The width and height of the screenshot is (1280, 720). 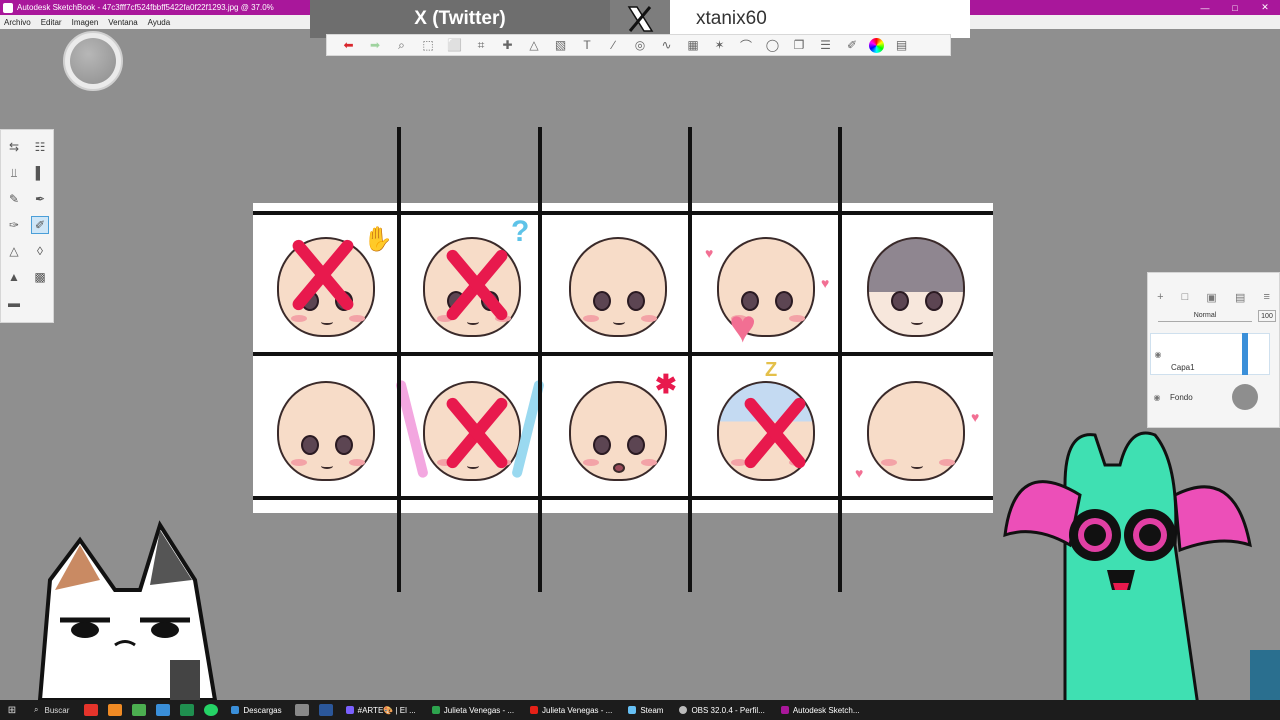 I want to click on ink-pen-icon: ✑, so click(x=14, y=225).